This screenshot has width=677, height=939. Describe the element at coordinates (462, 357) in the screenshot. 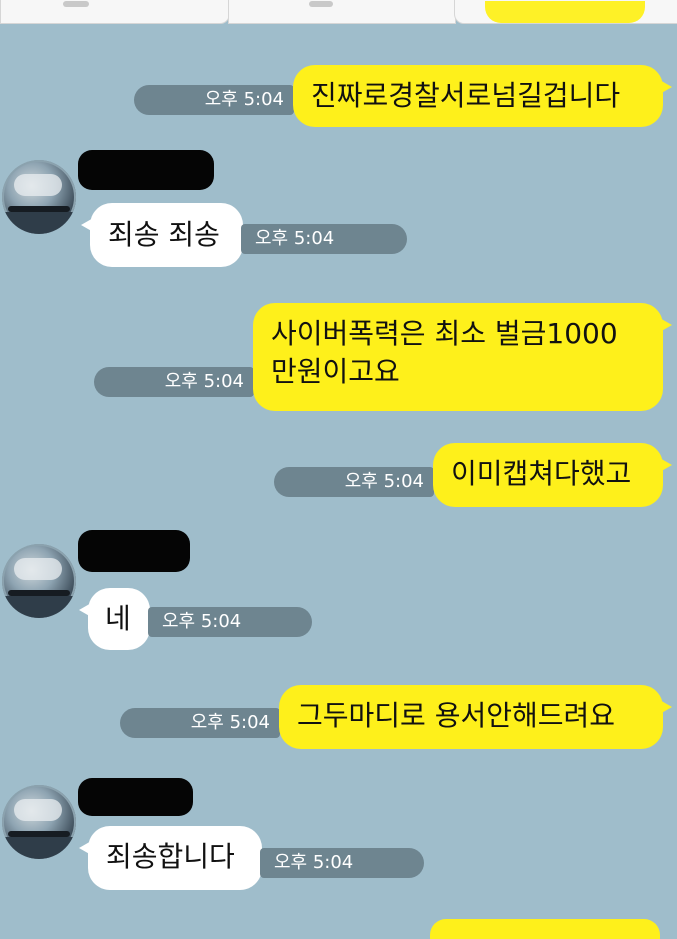

I see `my-message-bubble: 사이버폭력은 최소 벌금1000 만원이고요` at that location.